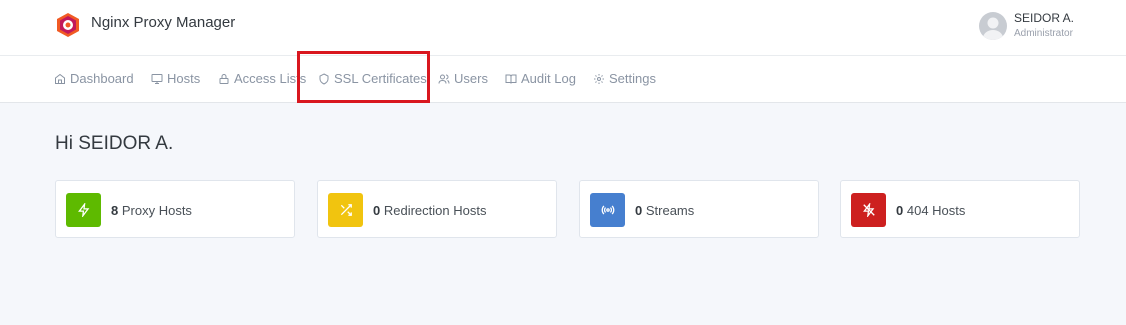 This screenshot has height=325, width=1126. I want to click on app-title: Nginx Proxy Manager, so click(163, 22).